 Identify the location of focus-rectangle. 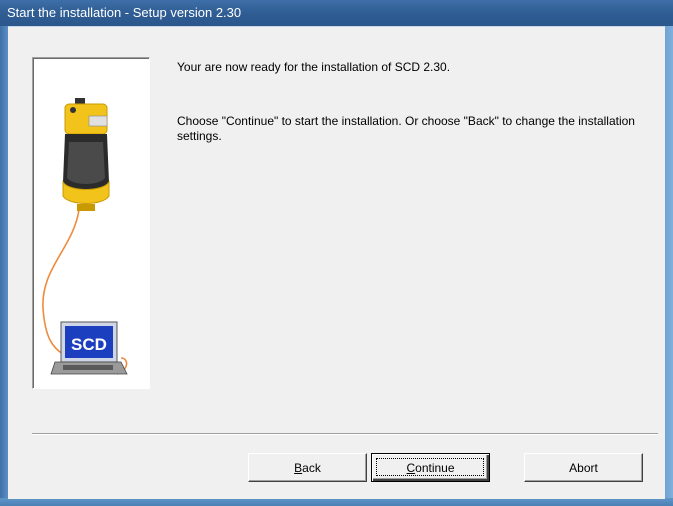
(430, 467).